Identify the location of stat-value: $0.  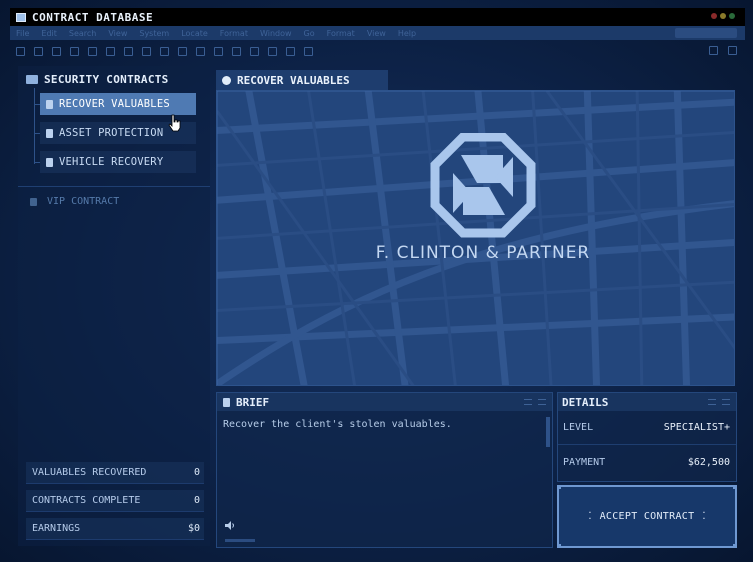
(193, 528).